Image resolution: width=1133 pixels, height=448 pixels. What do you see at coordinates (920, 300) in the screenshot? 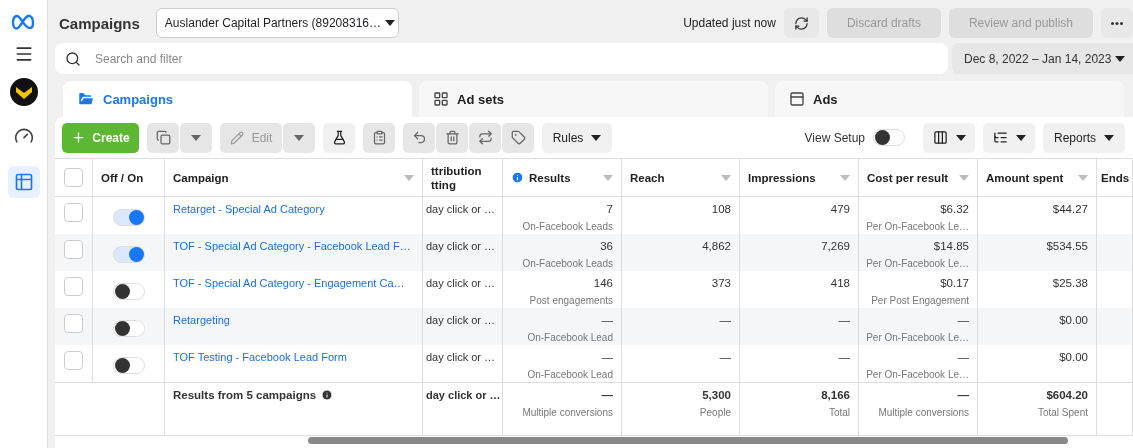
I see `cell-caption: Per Post Engagement` at bounding box center [920, 300].